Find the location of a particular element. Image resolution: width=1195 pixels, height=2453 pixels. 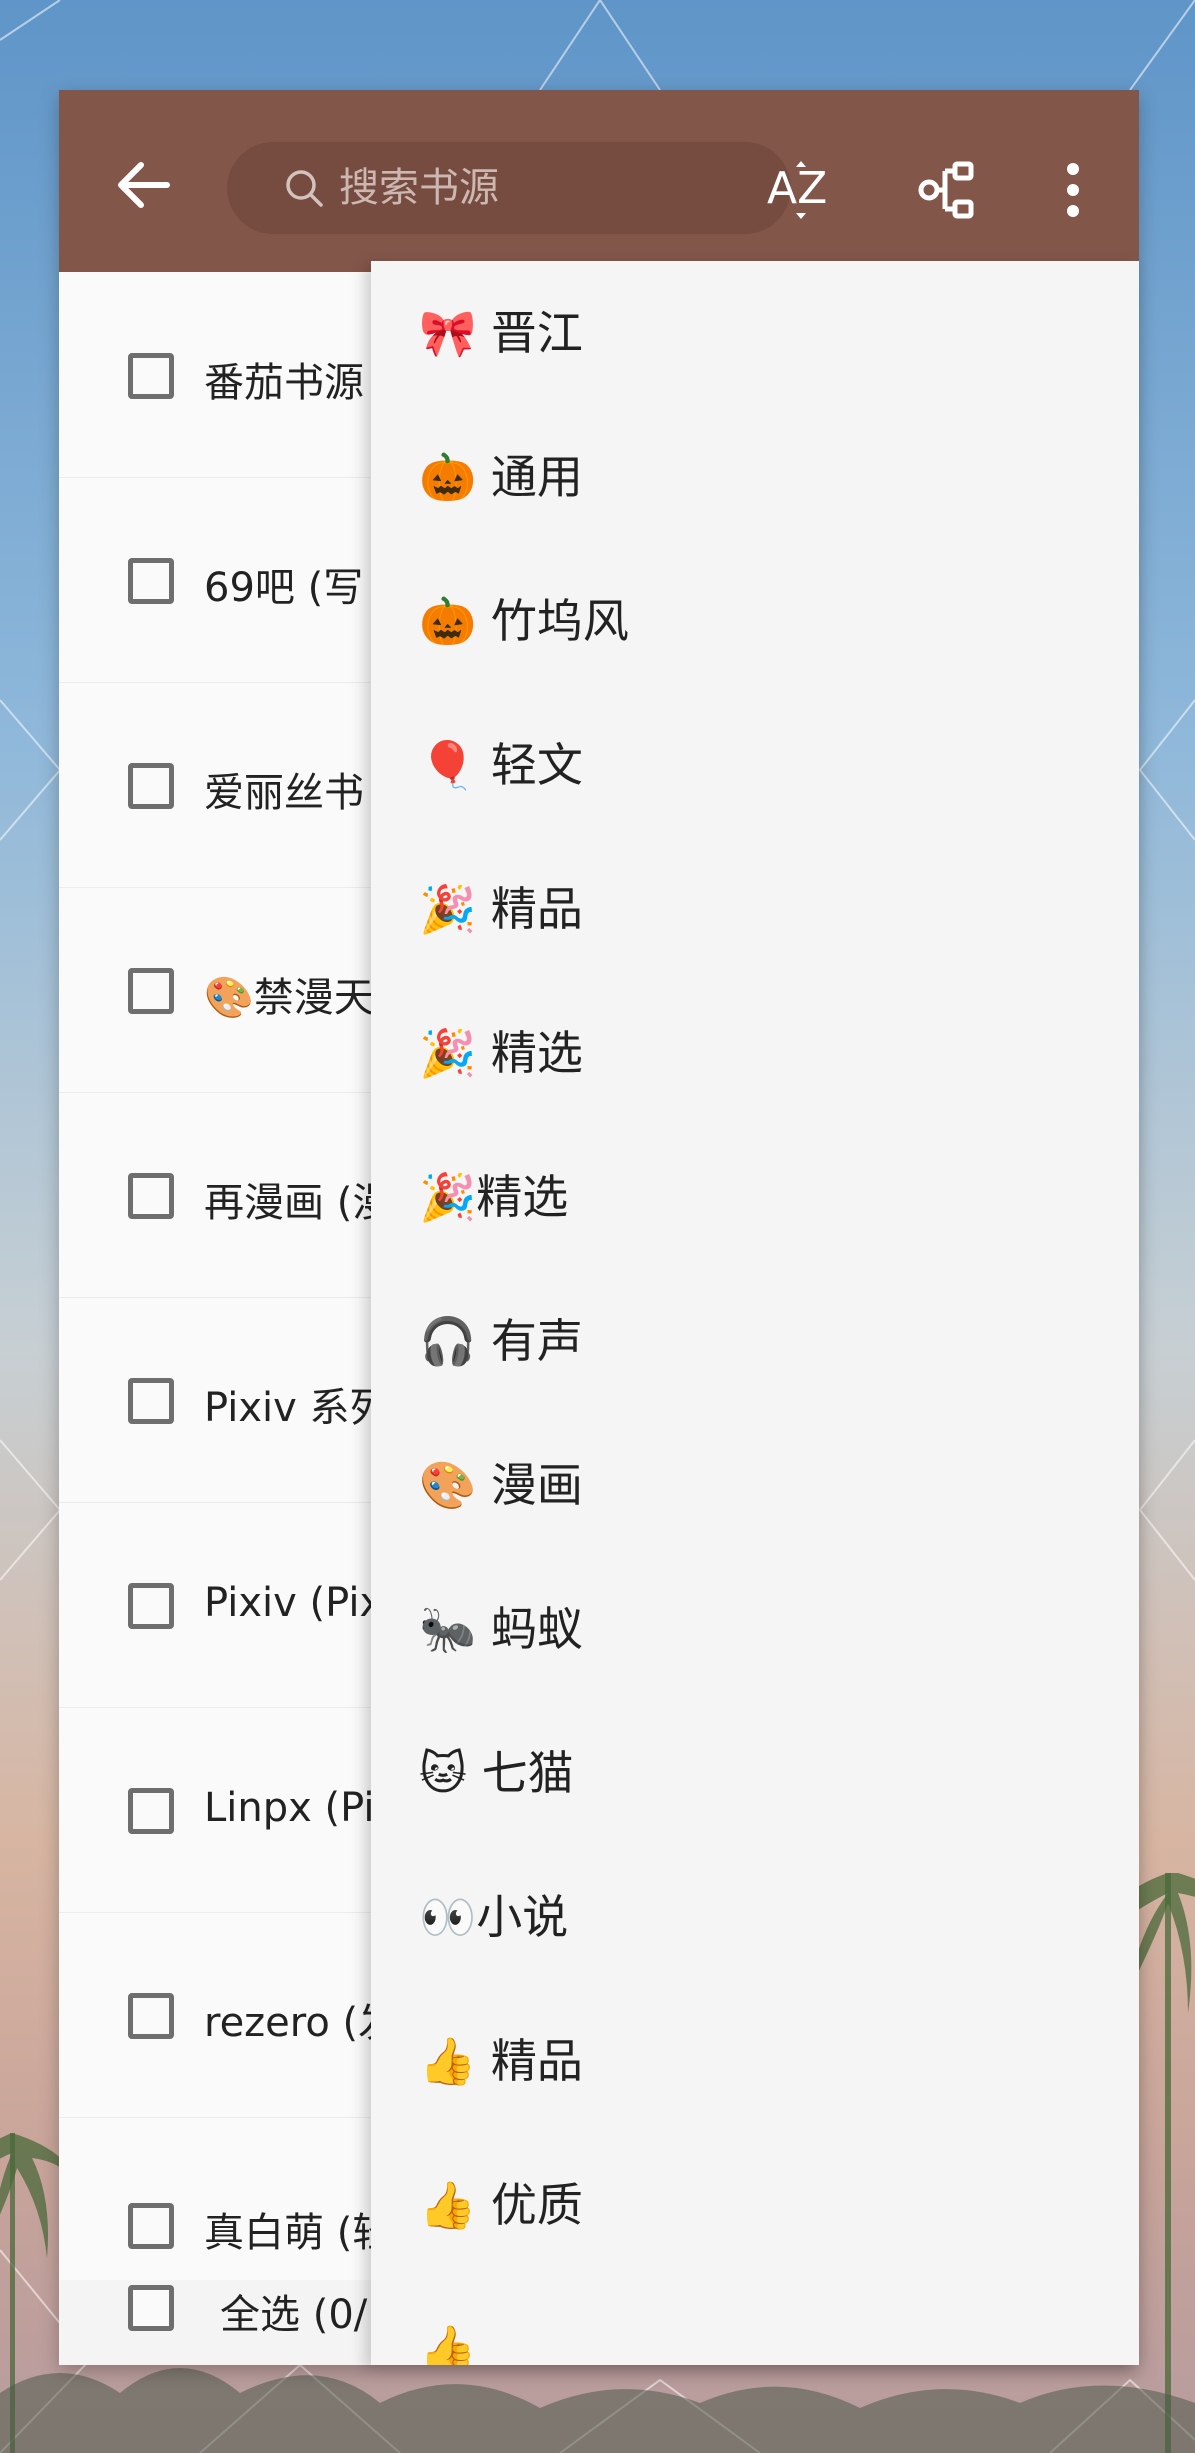

menu-item-label: 🐜 蚂蚁 is located at coordinates (501, 1629).